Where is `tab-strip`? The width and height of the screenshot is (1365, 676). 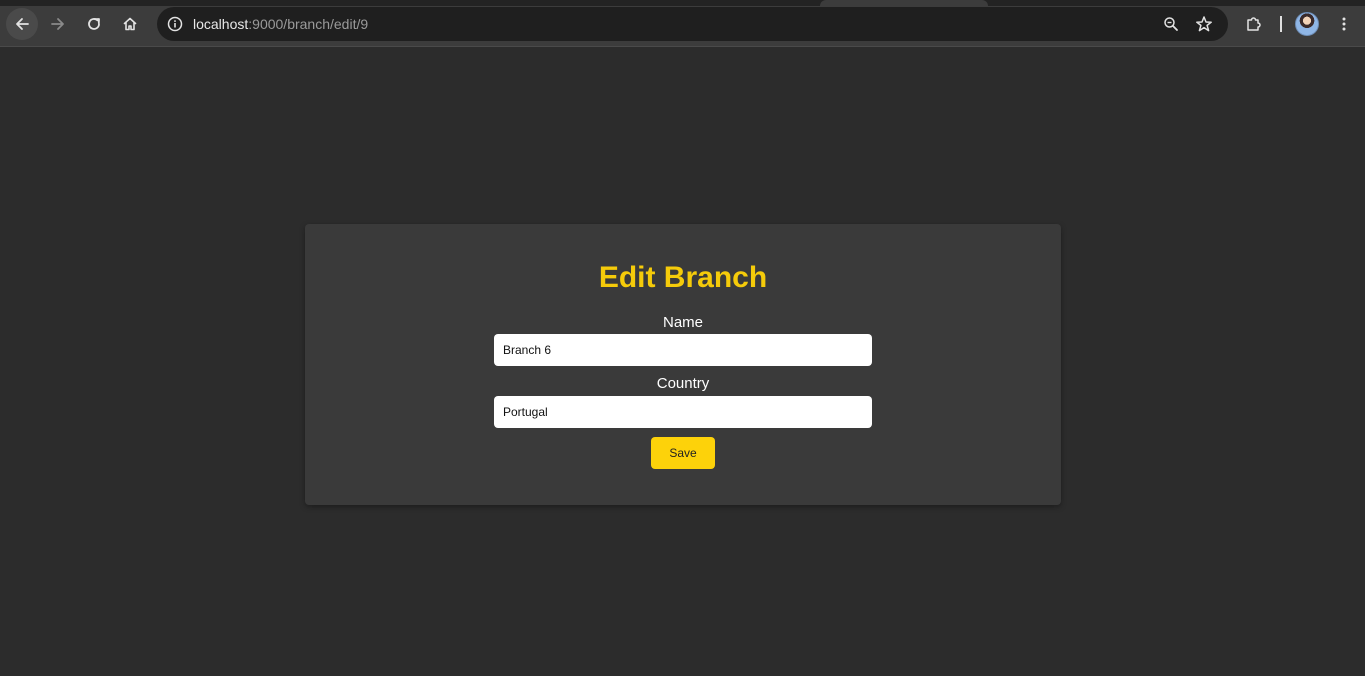 tab-strip is located at coordinates (682, 3).